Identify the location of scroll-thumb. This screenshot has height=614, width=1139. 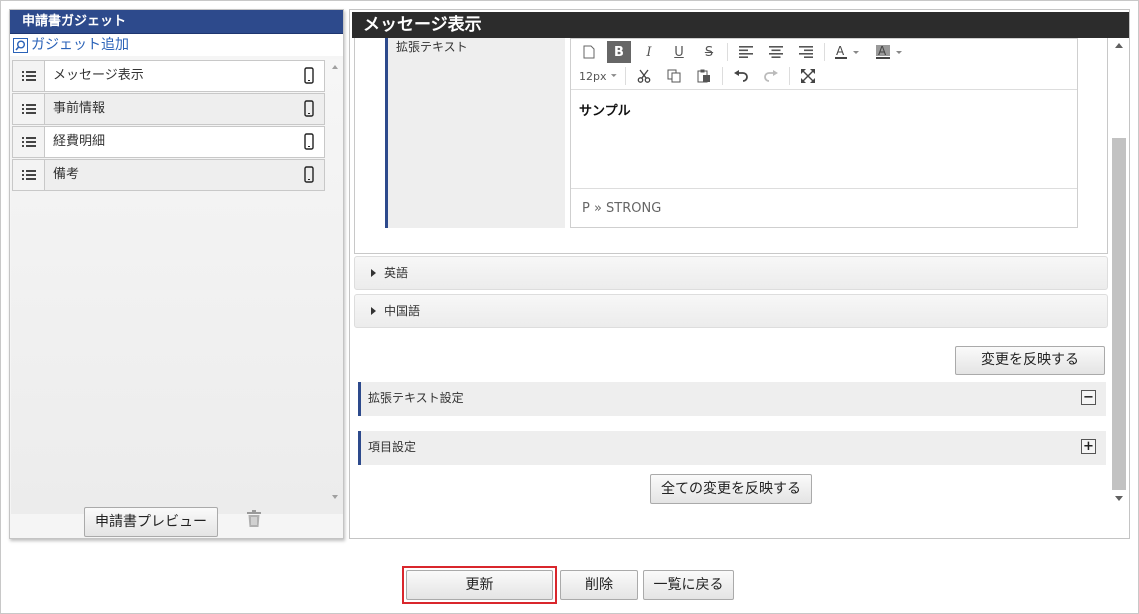
(1119, 314).